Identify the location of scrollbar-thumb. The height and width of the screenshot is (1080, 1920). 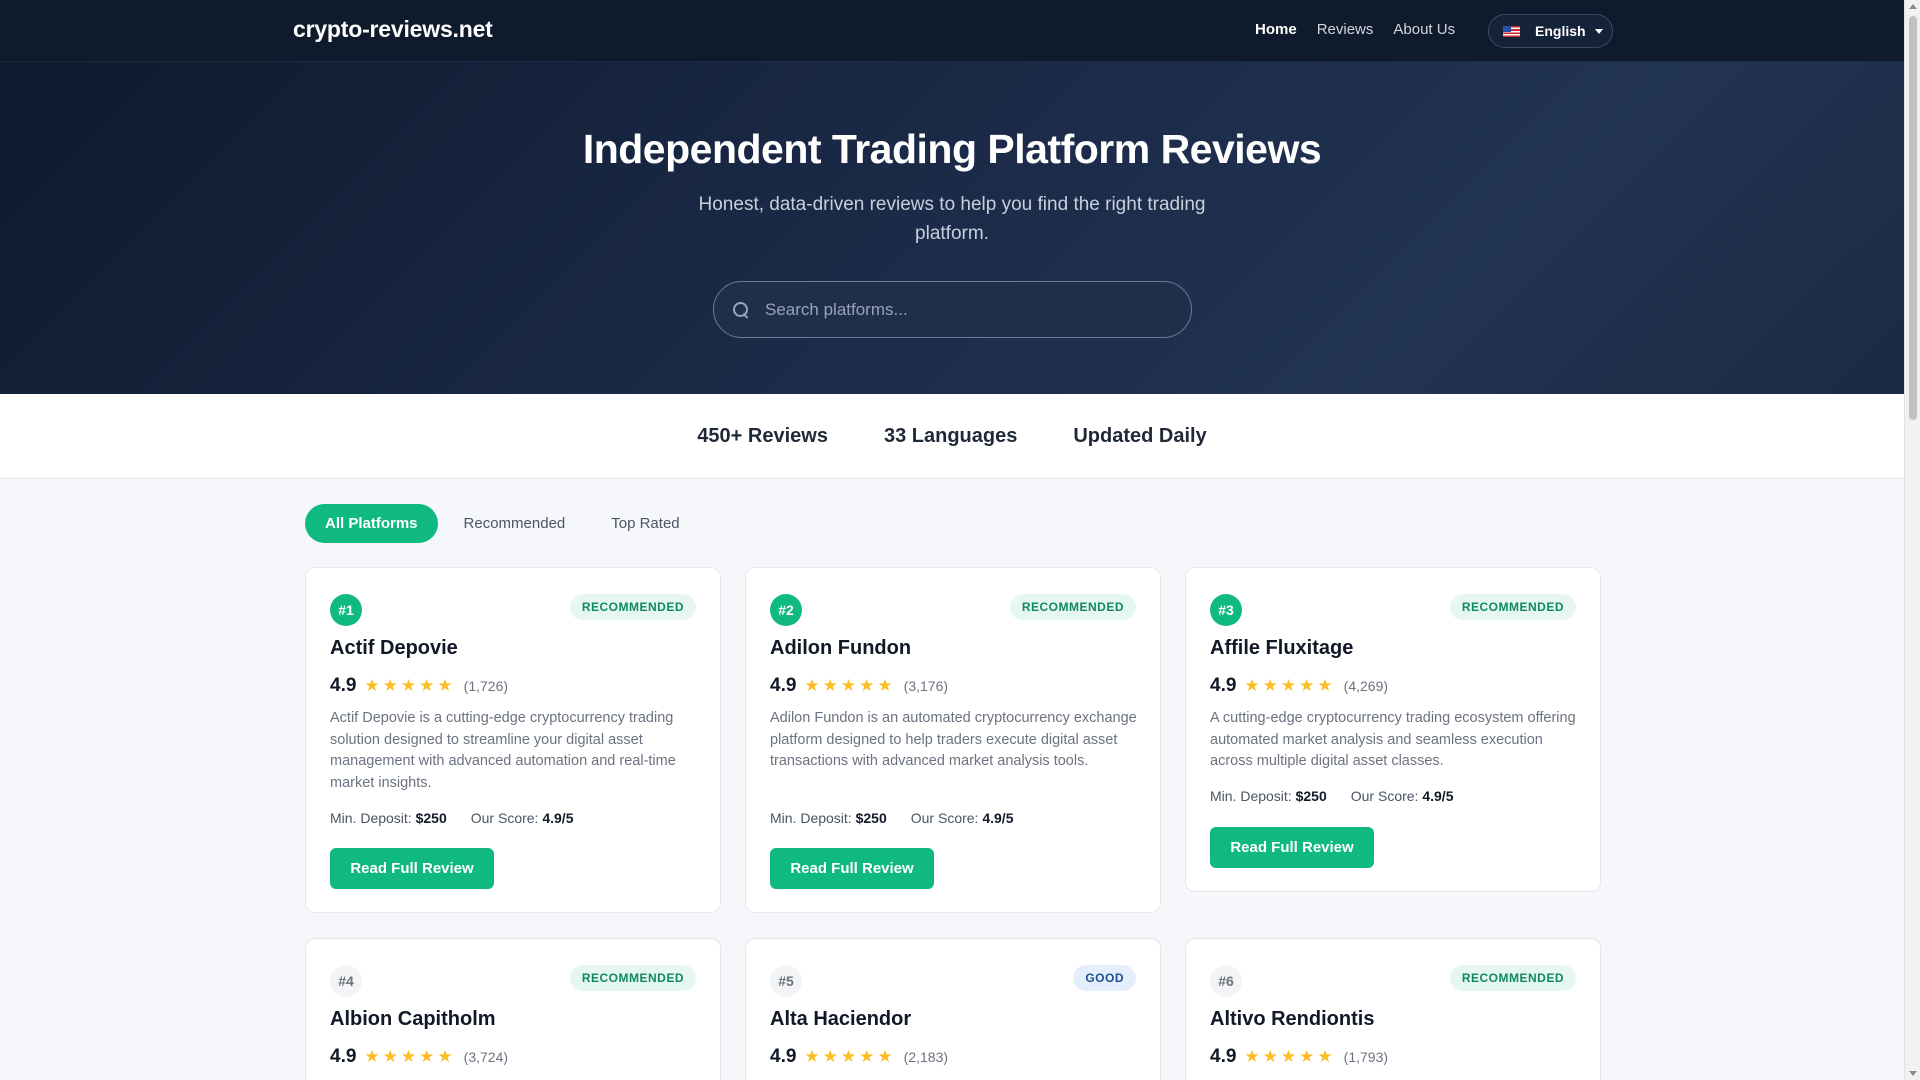
(1913, 218).